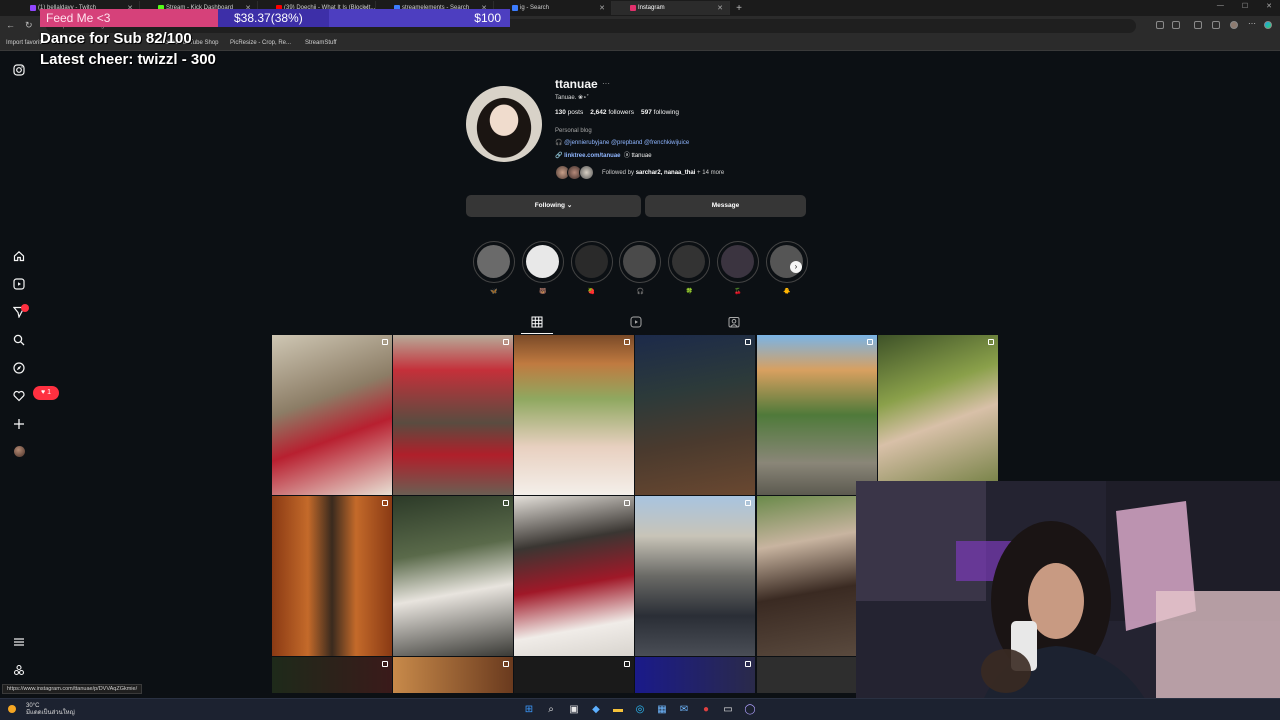  I want to click on highlight-label: 🐻, so click(543, 292).